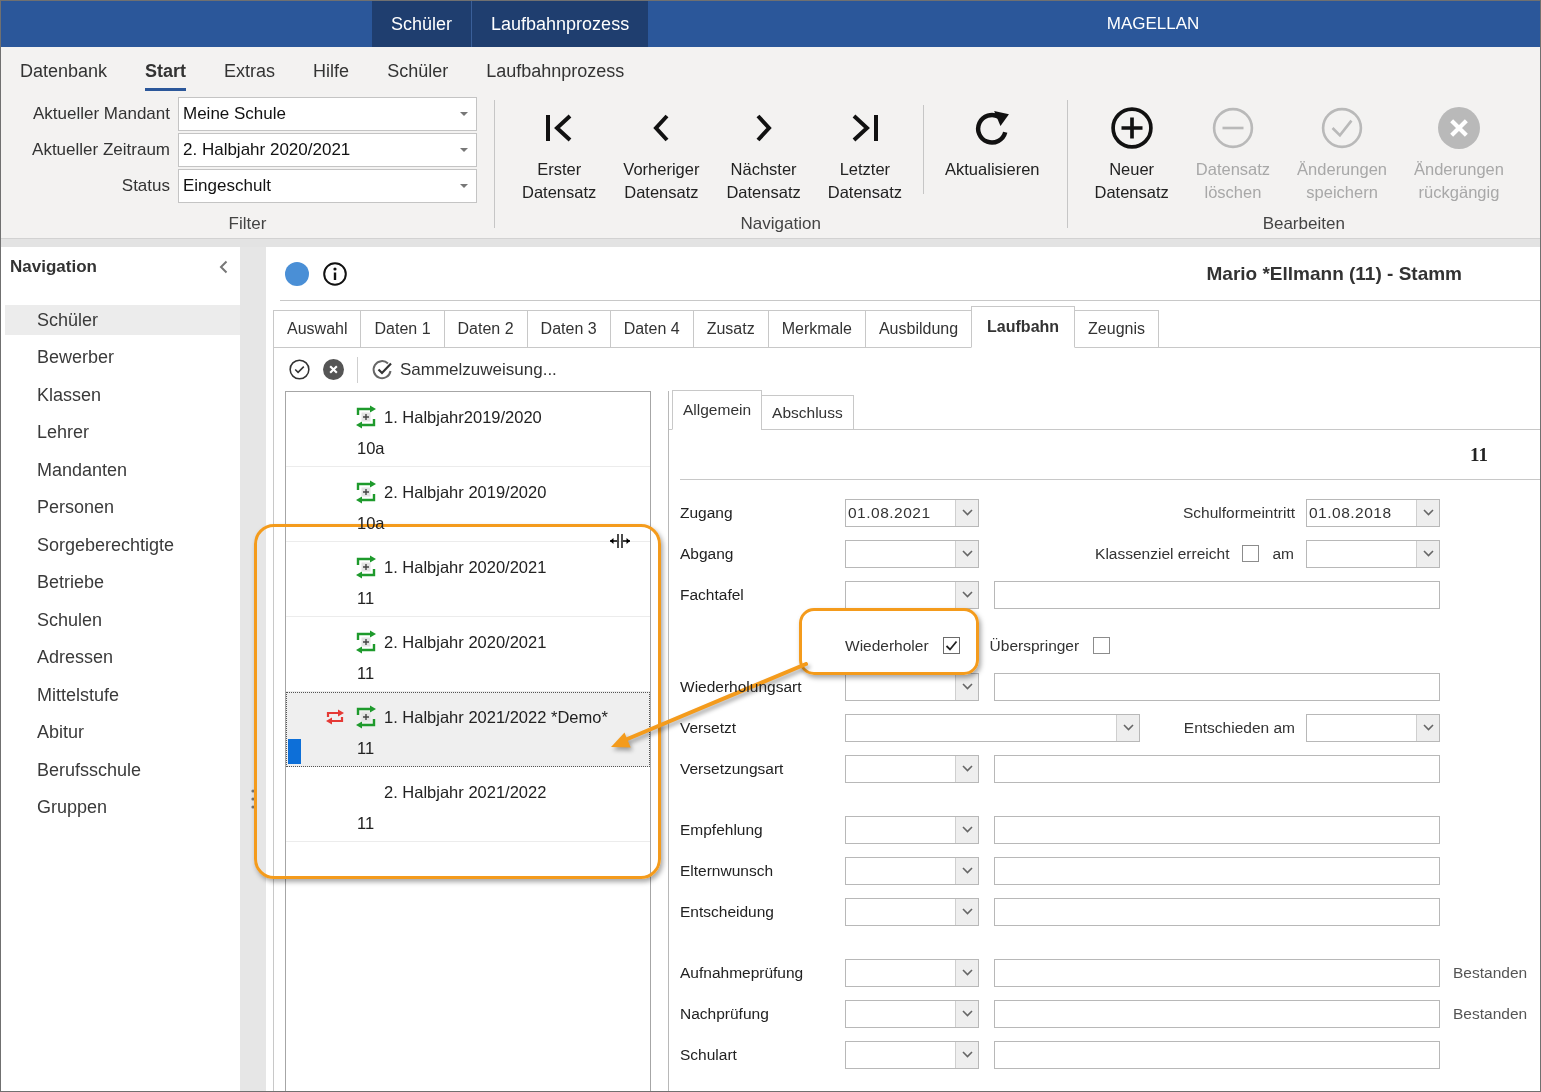 This screenshot has width=1541, height=1092. What do you see at coordinates (1131, 155) in the screenshot?
I see `new-record-button: Neuer Datensatz` at bounding box center [1131, 155].